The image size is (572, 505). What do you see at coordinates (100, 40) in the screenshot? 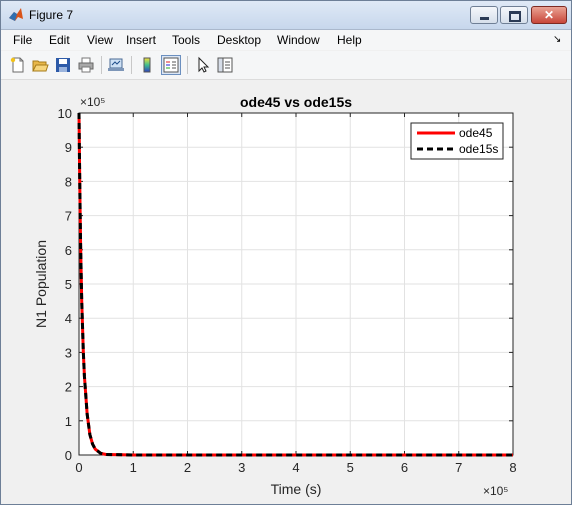
I see `menu-view: View` at bounding box center [100, 40].